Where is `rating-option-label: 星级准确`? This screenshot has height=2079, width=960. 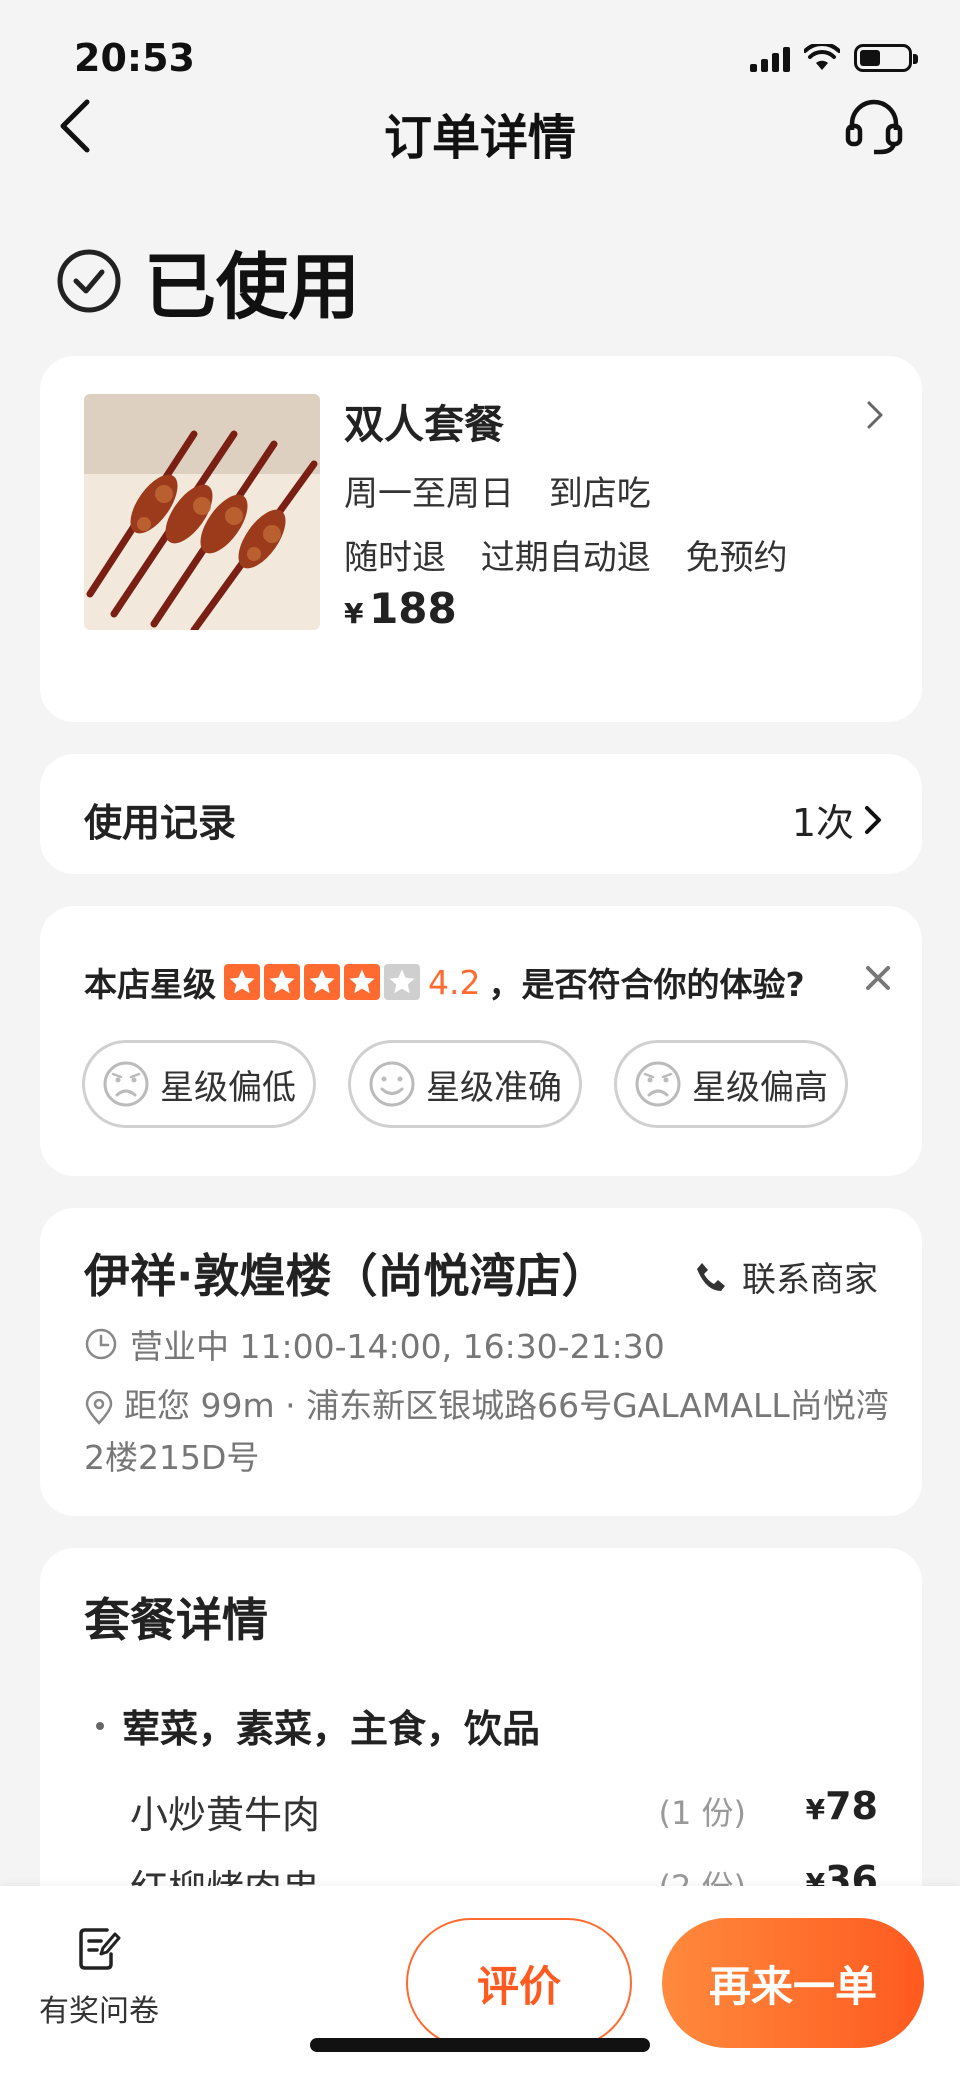
rating-option-label: 星级准确 is located at coordinates (494, 1087).